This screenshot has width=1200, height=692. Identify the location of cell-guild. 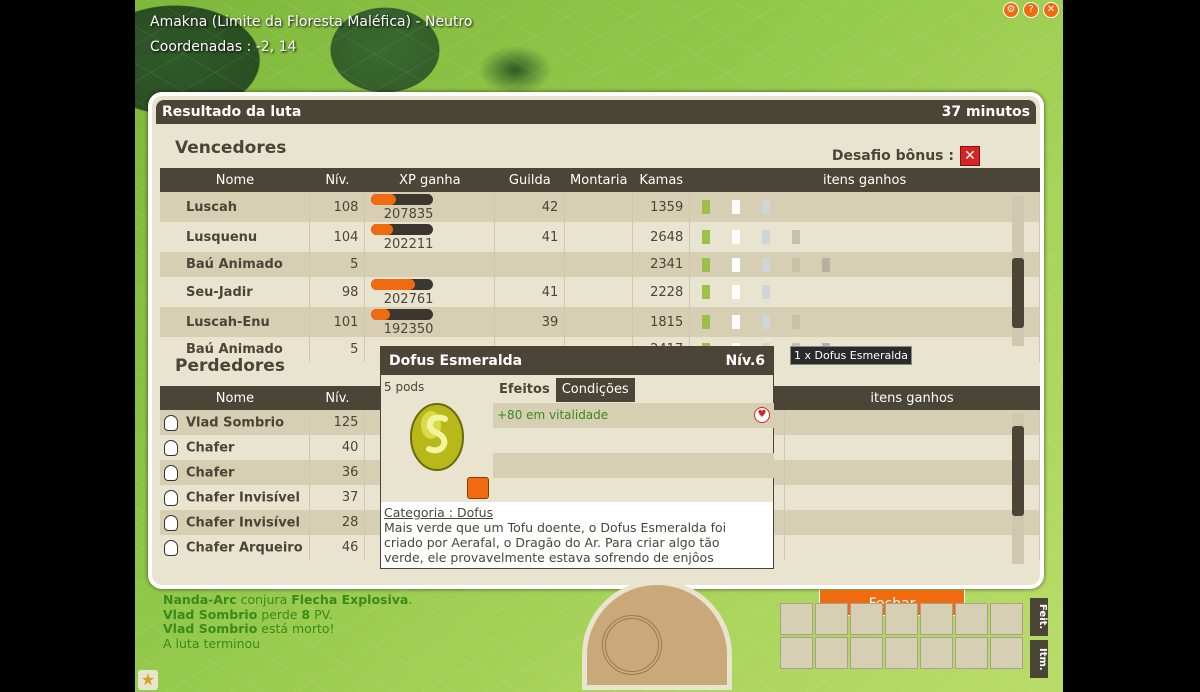
(530, 264).